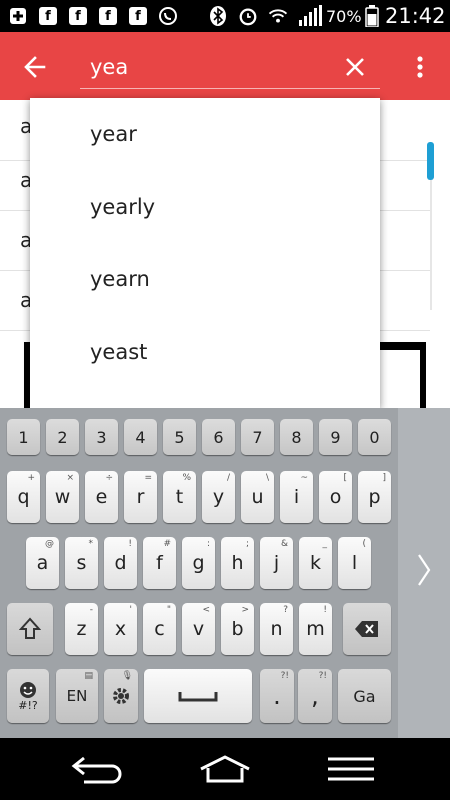  I want to click on key-letter: x, so click(120, 629).